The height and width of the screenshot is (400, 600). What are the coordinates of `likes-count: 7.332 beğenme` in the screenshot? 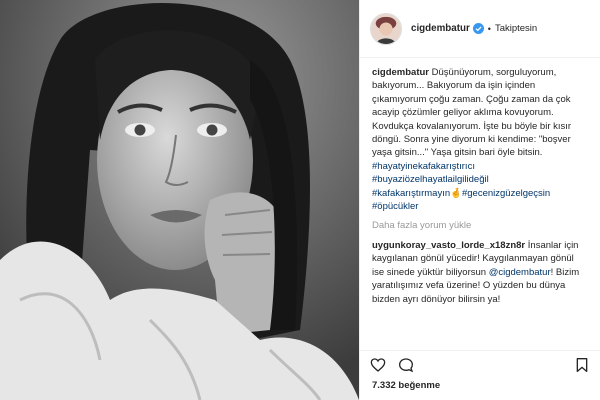 It's located at (480, 389).